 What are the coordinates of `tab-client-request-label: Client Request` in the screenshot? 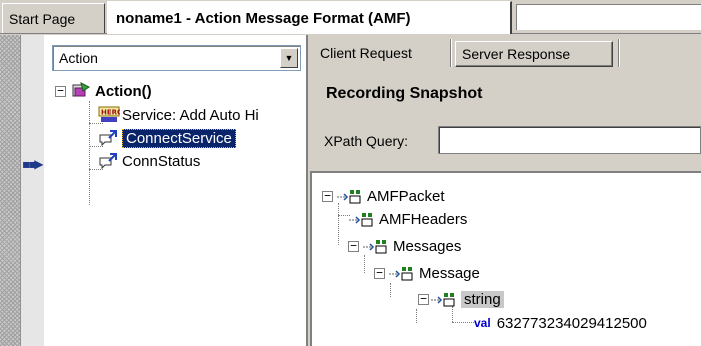 It's located at (366, 53).